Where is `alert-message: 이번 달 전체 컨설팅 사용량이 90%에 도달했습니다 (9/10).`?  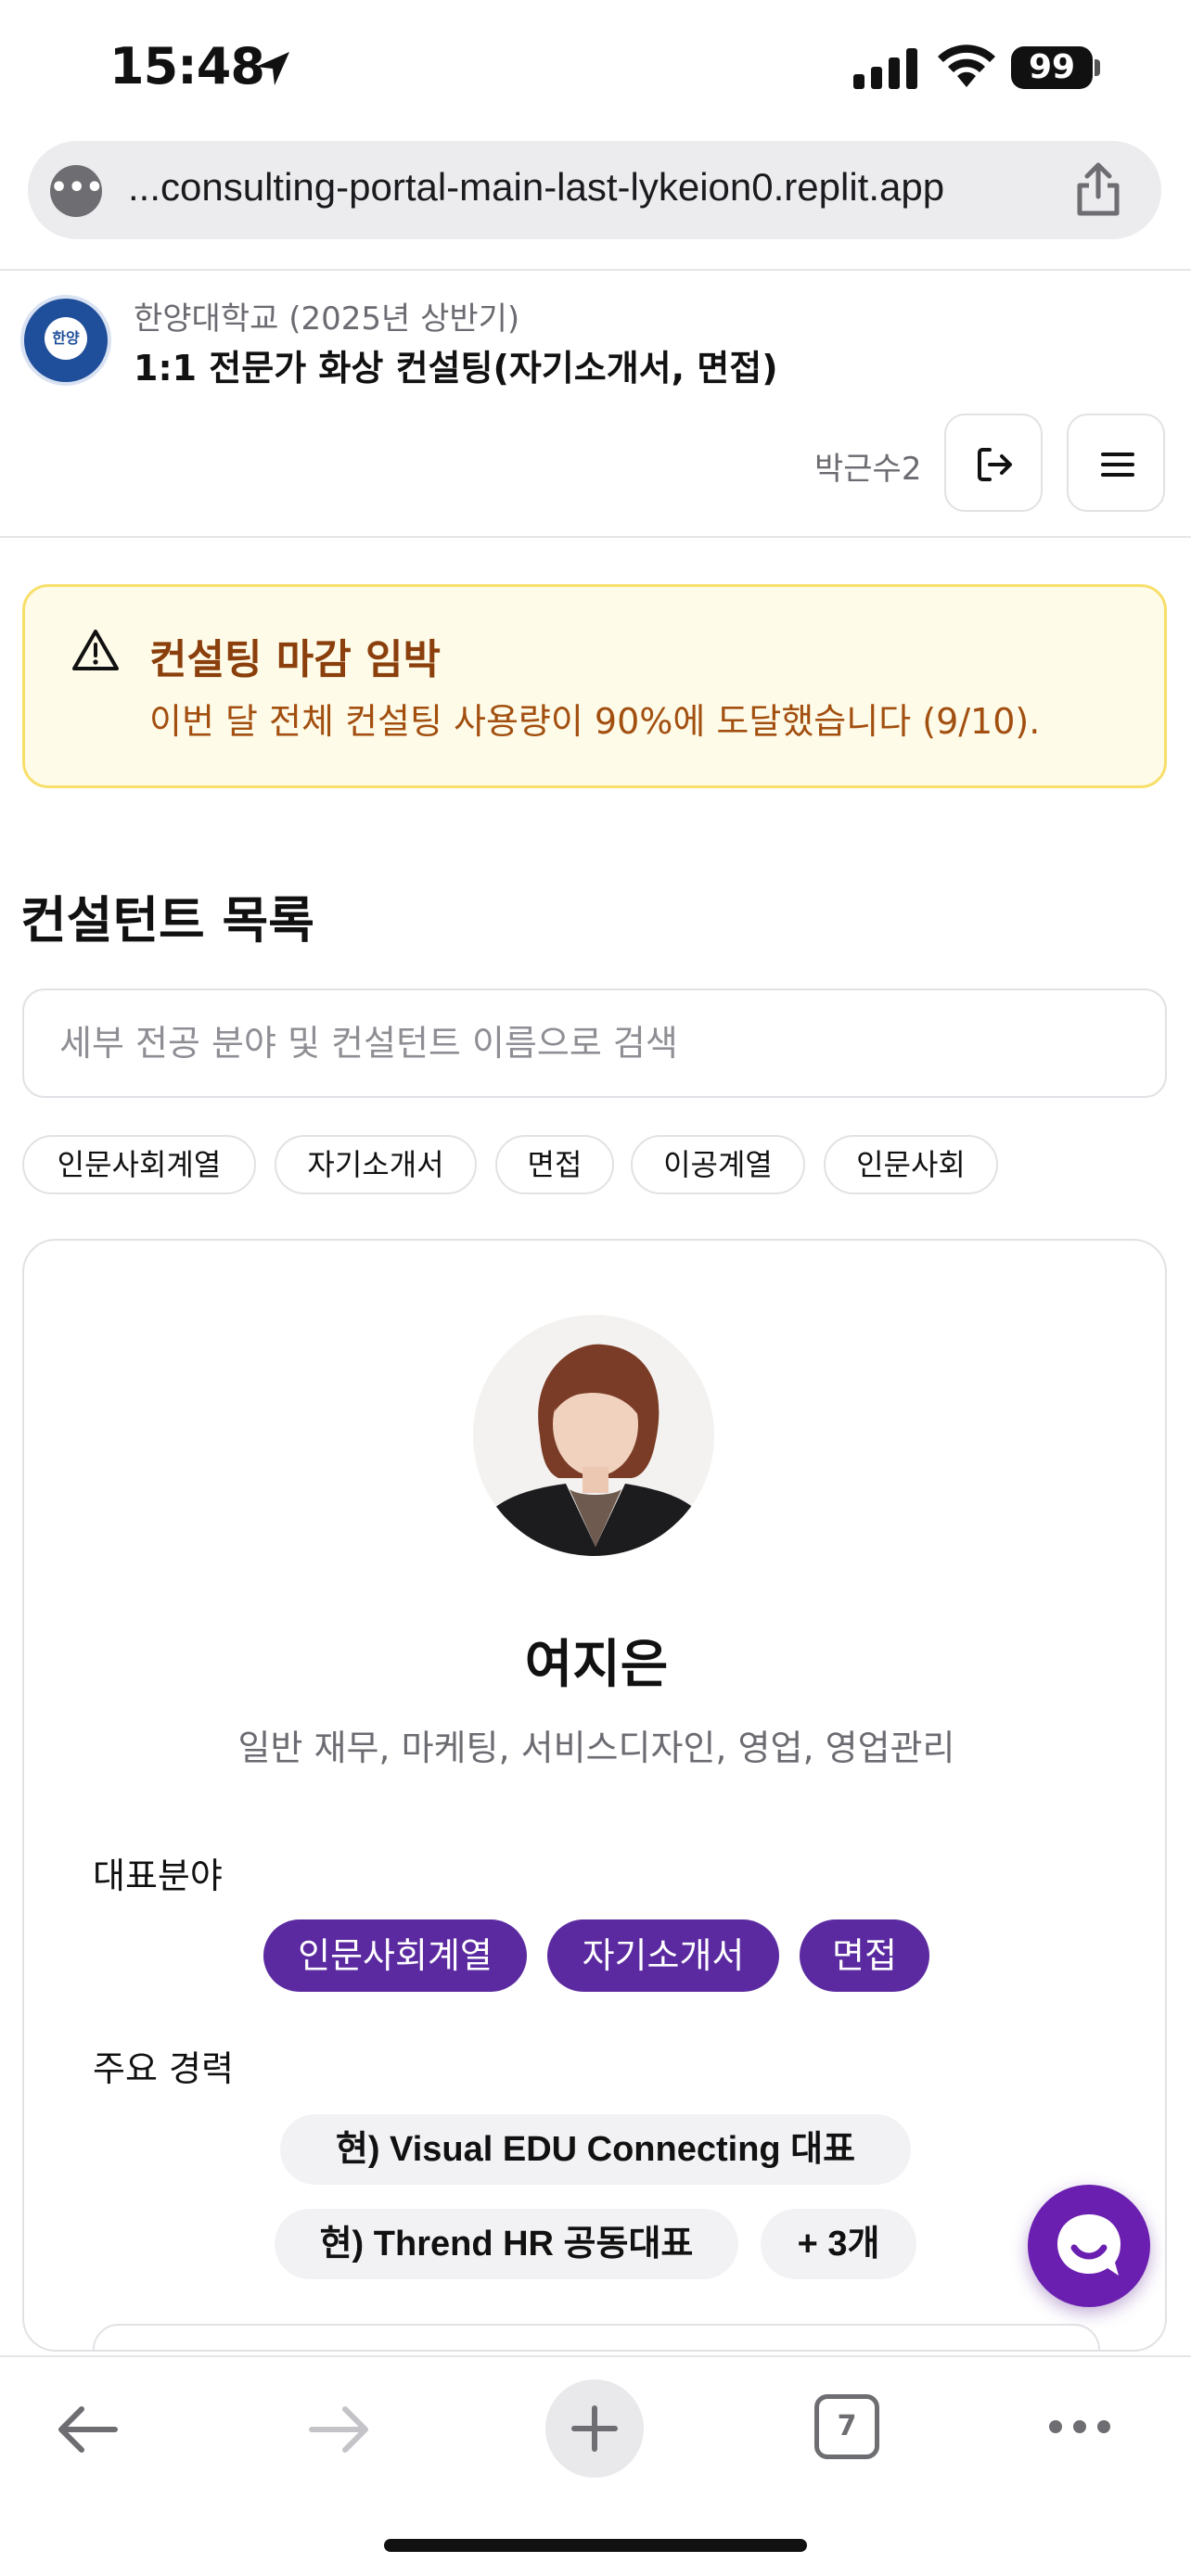
alert-message: 이번 달 전체 컨설팅 사용량이 90%에 도달했습니다 (9/10). is located at coordinates (595, 722).